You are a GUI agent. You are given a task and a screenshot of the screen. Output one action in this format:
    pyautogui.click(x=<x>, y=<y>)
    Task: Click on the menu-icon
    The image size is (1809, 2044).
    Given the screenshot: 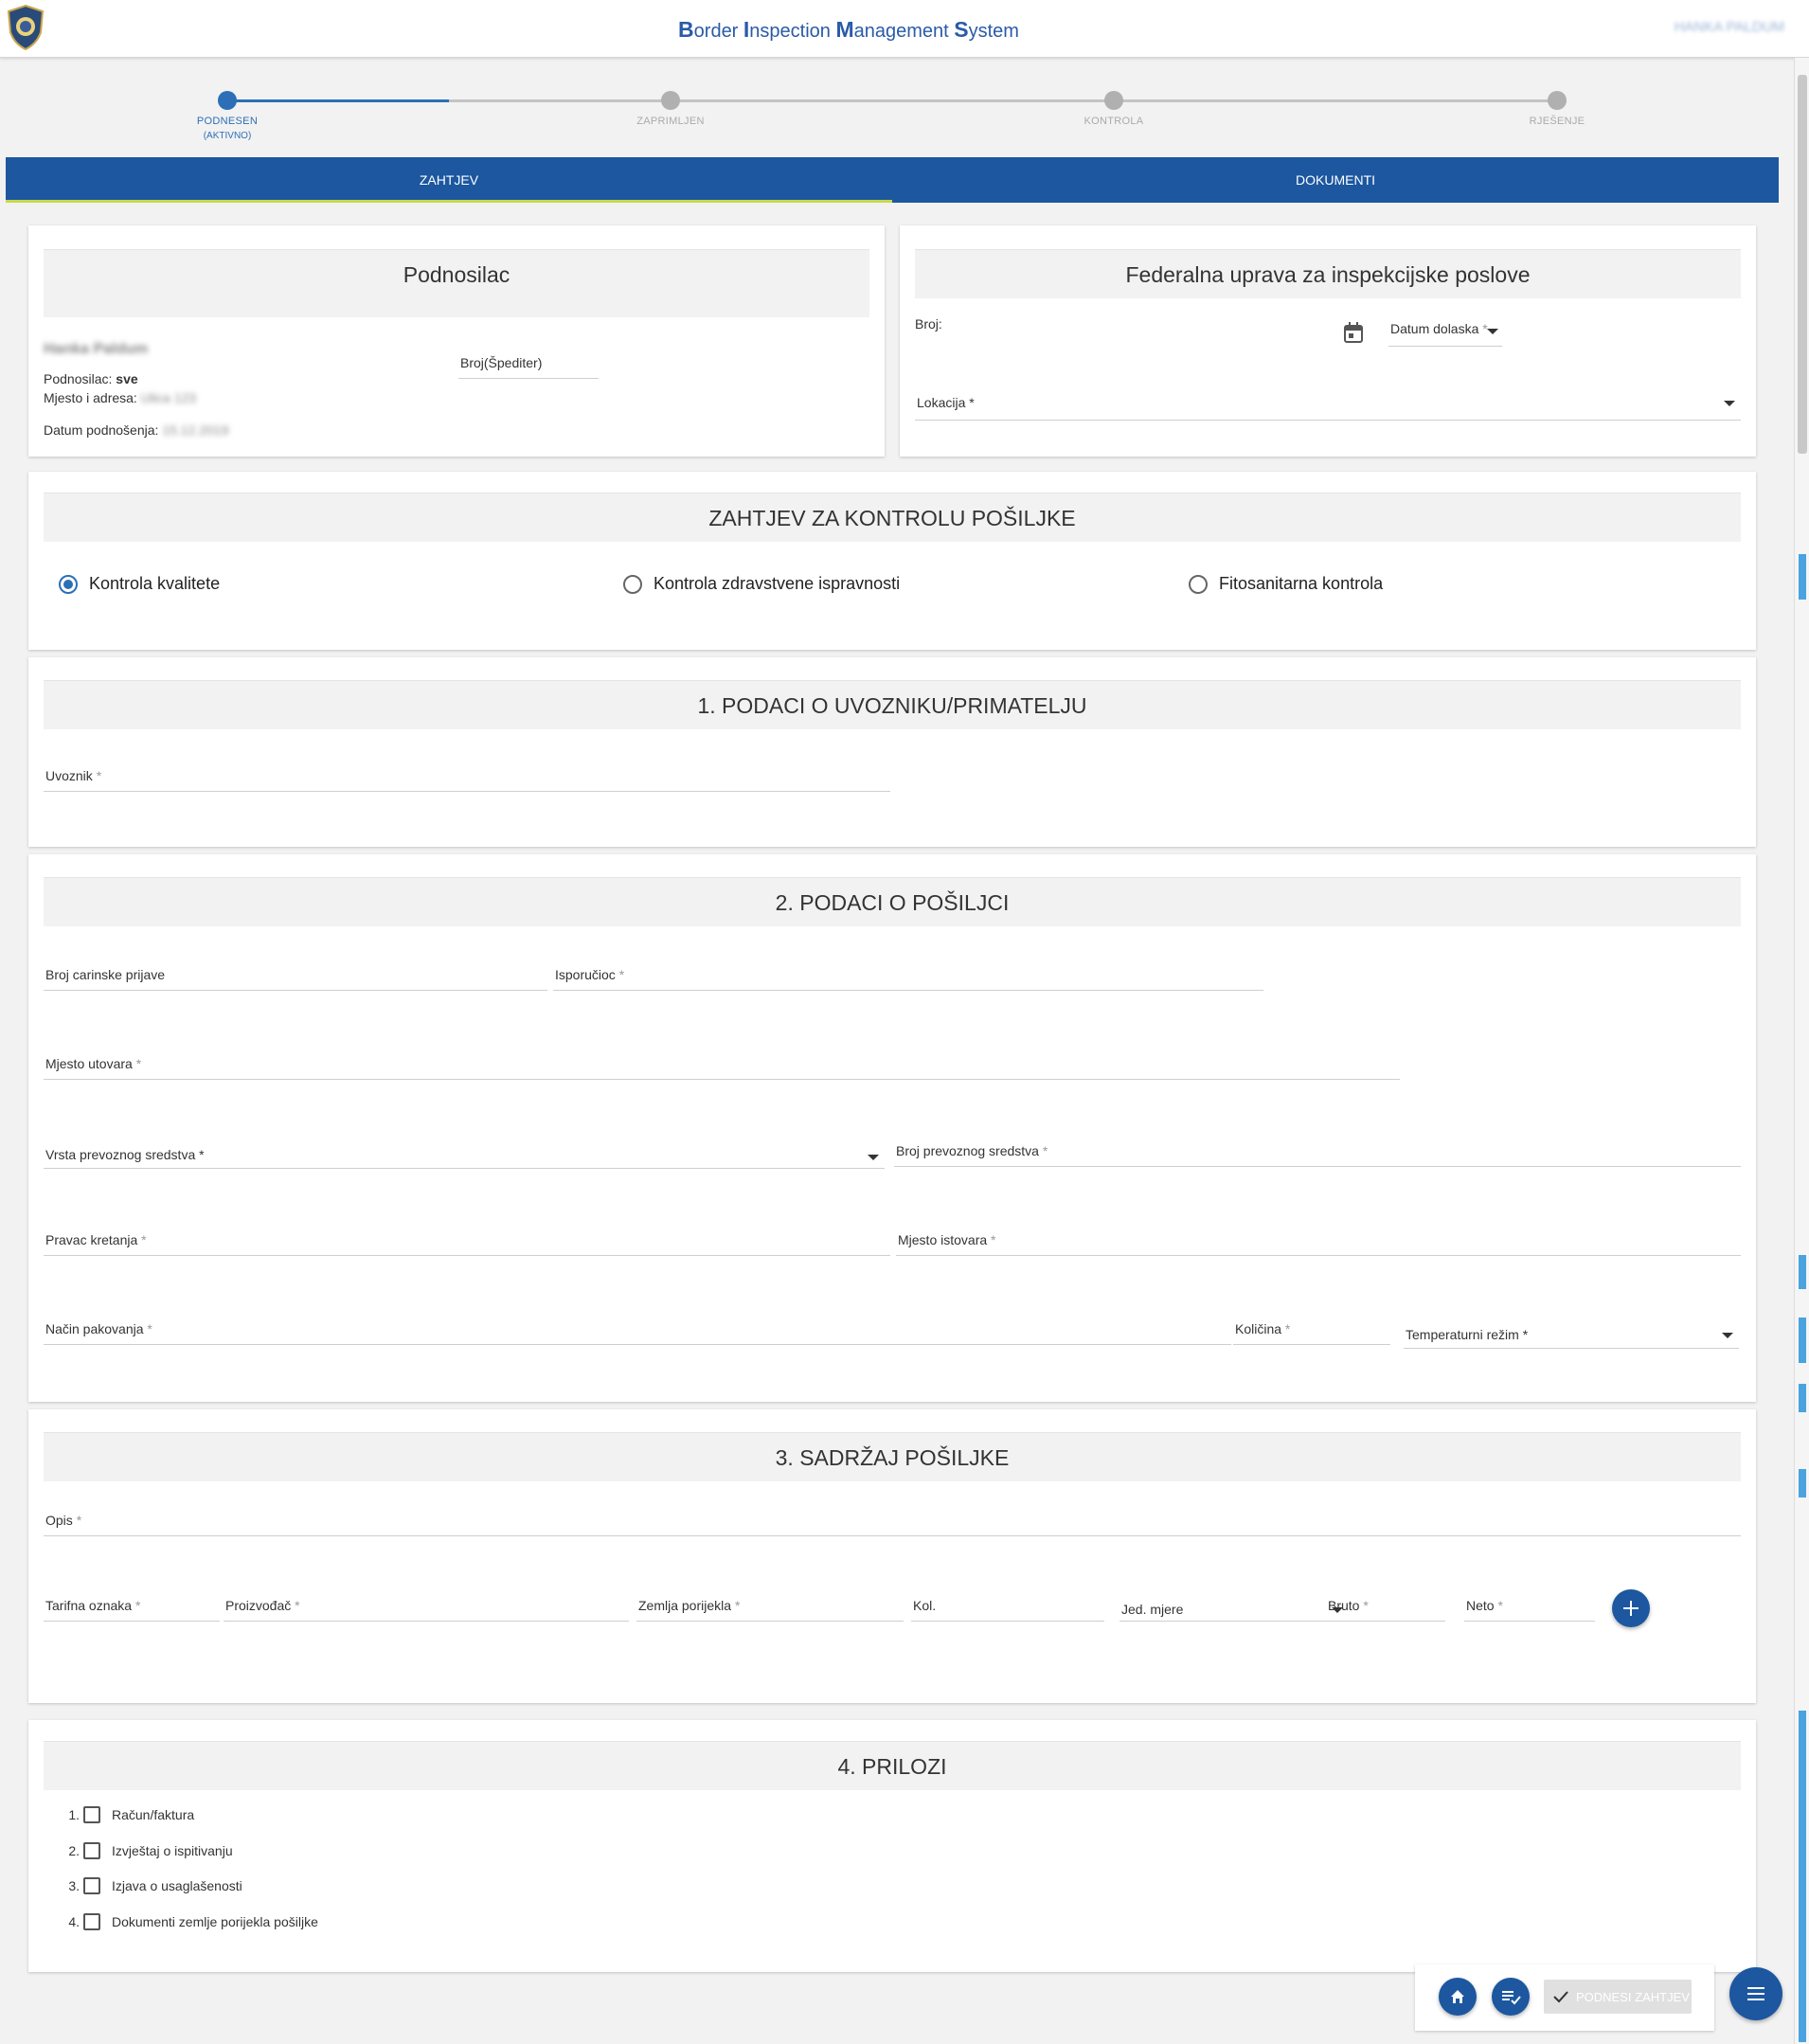 What is the action you would take?
    pyautogui.click(x=1755, y=1993)
    